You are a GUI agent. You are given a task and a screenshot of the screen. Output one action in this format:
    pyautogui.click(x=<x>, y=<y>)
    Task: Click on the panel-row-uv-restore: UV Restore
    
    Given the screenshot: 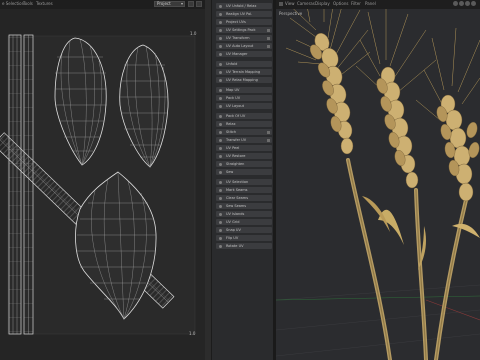 What is the action you would take?
    pyautogui.click(x=244, y=156)
    